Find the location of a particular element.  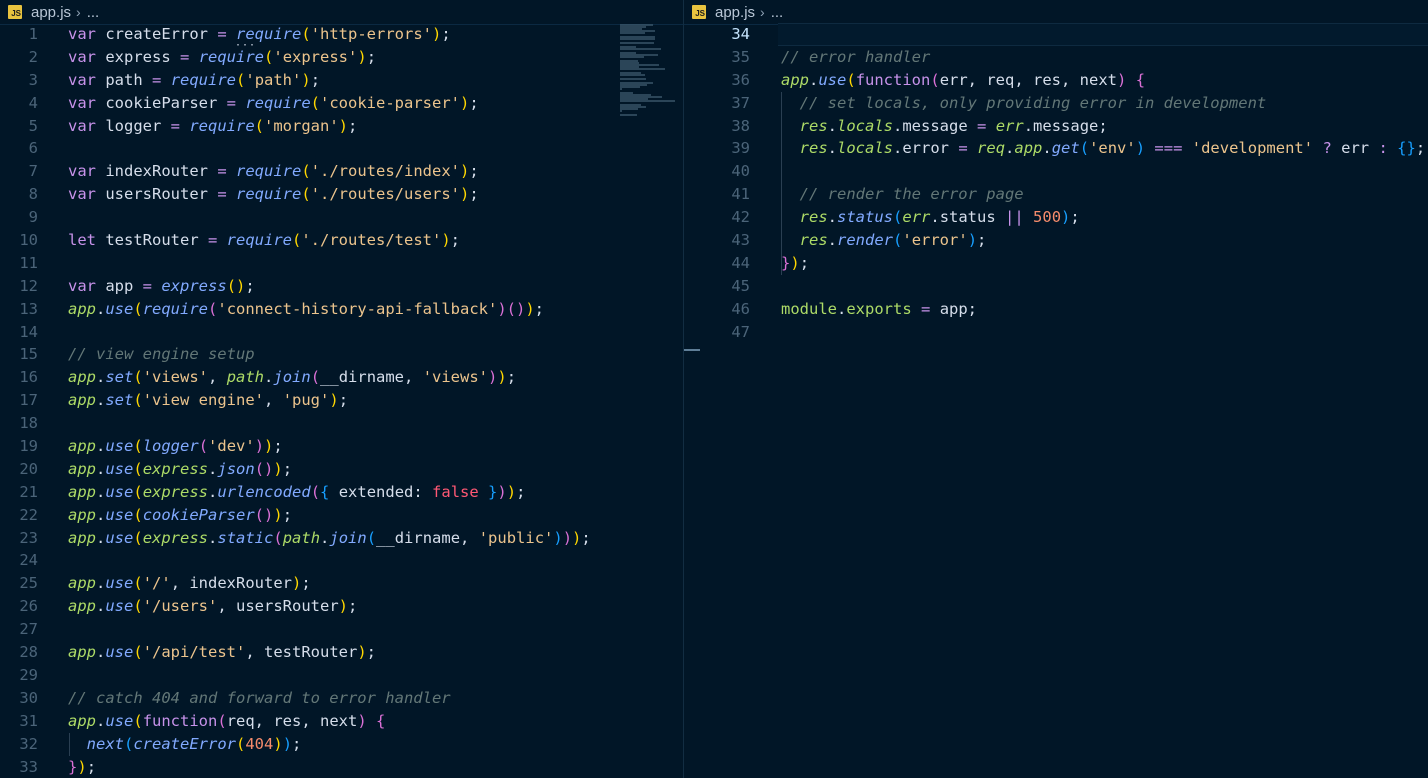

code-line: 15 // view engine setup is located at coordinates (341, 354).